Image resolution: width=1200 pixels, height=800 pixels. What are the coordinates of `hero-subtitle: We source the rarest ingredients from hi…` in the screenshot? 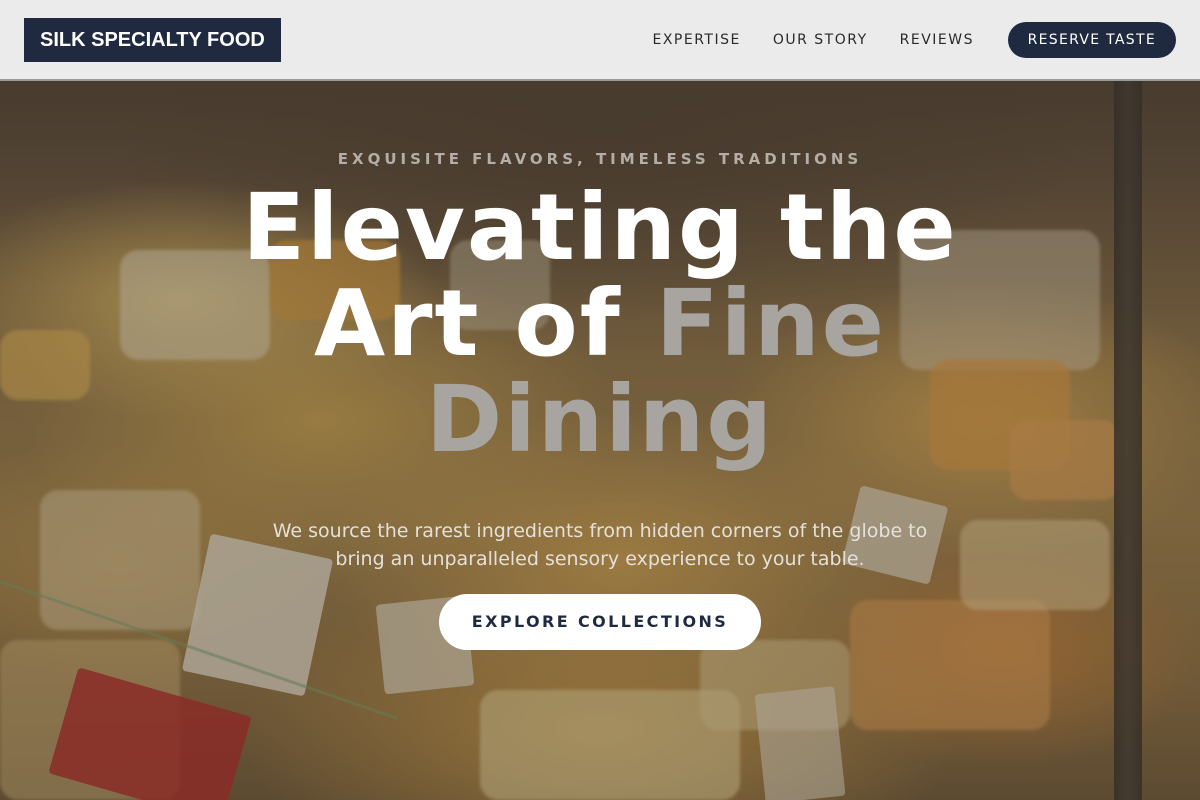 It's located at (600, 545).